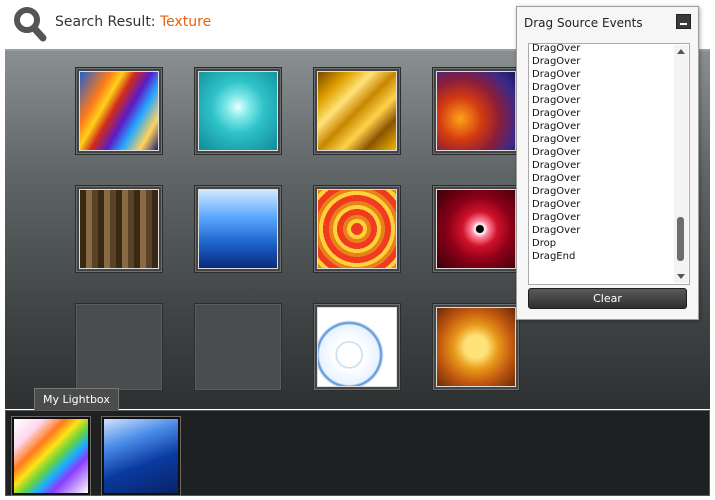 Image resolution: width=715 pixels, height=500 pixels. Describe the element at coordinates (680, 239) in the screenshot. I see `scroll-thumb` at that location.